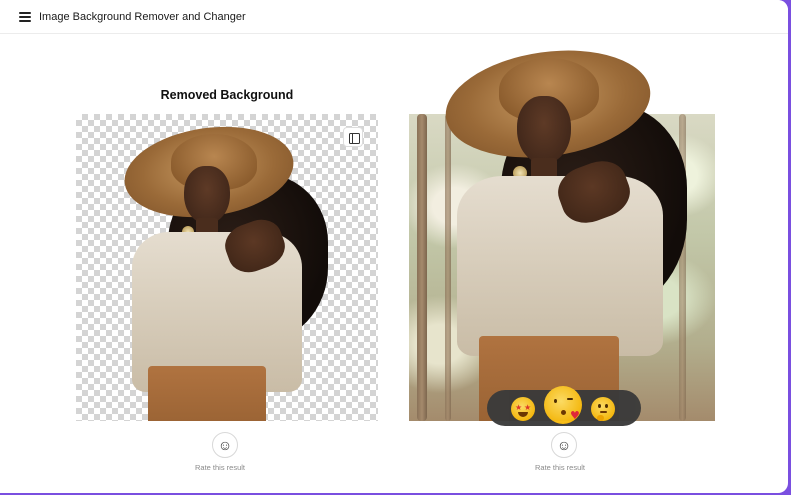 Image resolution: width=791 pixels, height=495 pixels. What do you see at coordinates (394, 17) in the screenshot?
I see `top-bar: Image Background Remover and Changer` at bounding box center [394, 17].